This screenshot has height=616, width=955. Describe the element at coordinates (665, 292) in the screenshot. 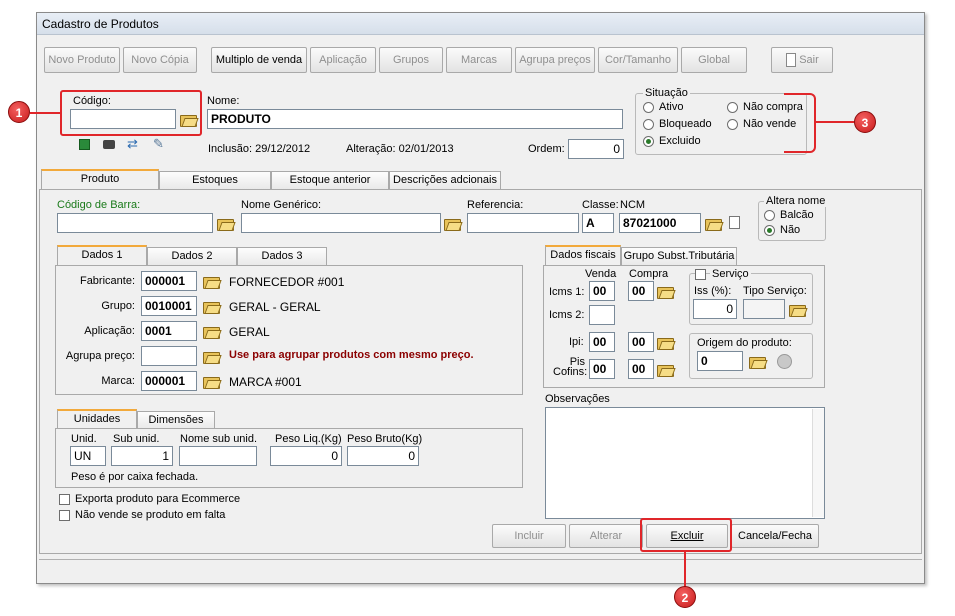

I see `icms1-folder-icon` at that location.